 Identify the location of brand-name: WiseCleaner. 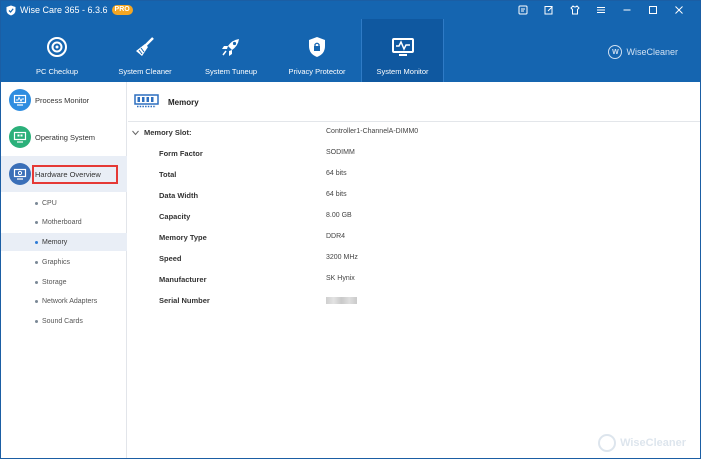
(652, 52).